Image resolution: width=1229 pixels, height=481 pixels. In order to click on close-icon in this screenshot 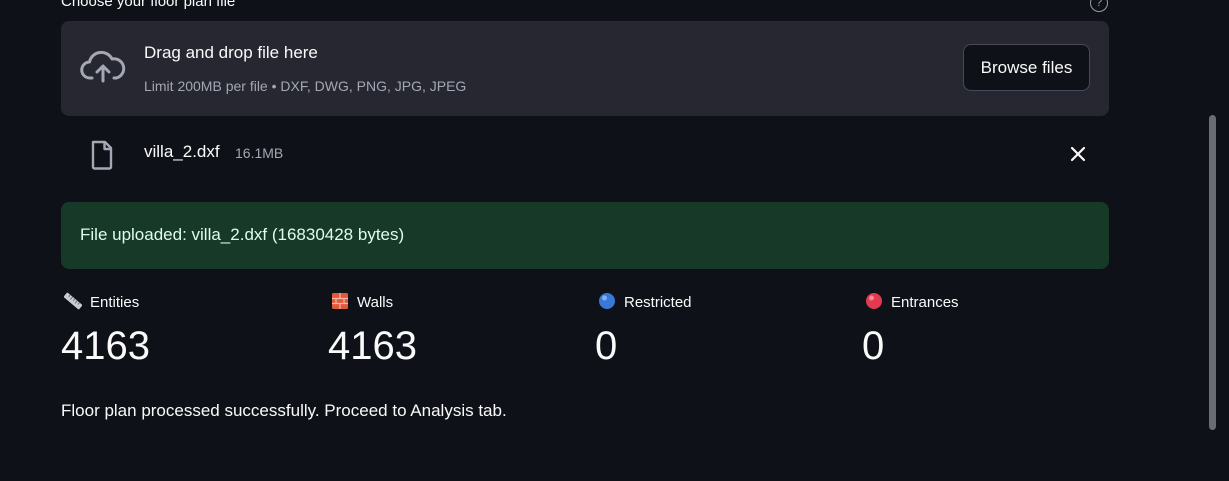, I will do `click(1078, 154)`.